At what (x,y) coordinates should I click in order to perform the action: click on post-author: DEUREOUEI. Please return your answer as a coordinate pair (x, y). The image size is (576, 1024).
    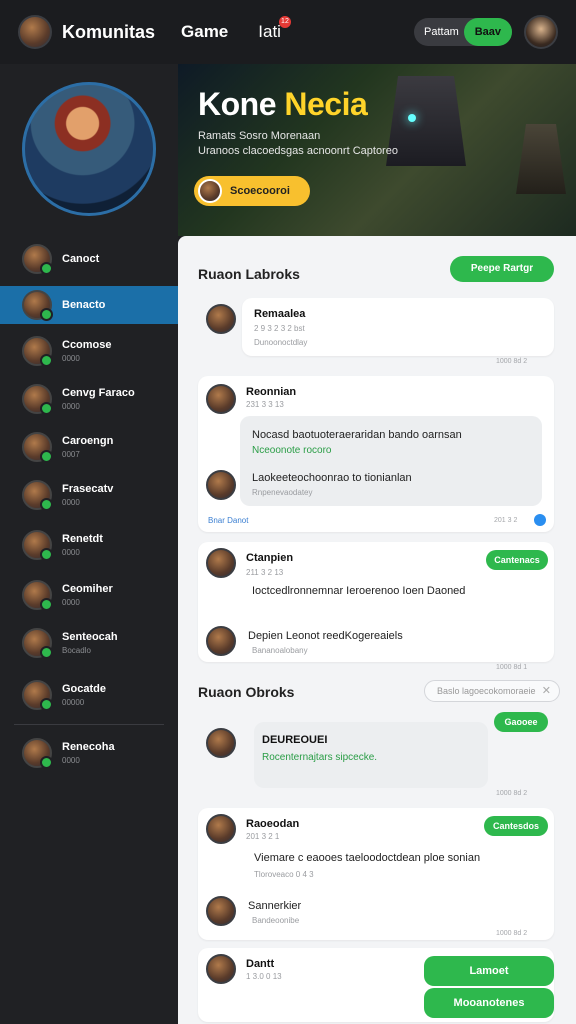
    Looking at the image, I should click on (294, 740).